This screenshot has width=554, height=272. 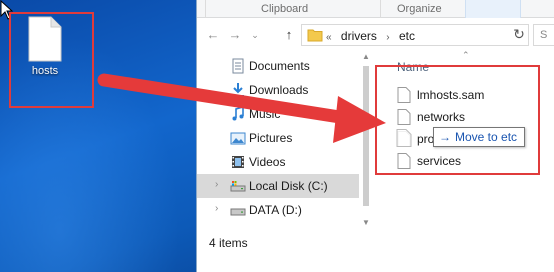 I want to click on scroll-up-icon: ▲, so click(x=366, y=56).